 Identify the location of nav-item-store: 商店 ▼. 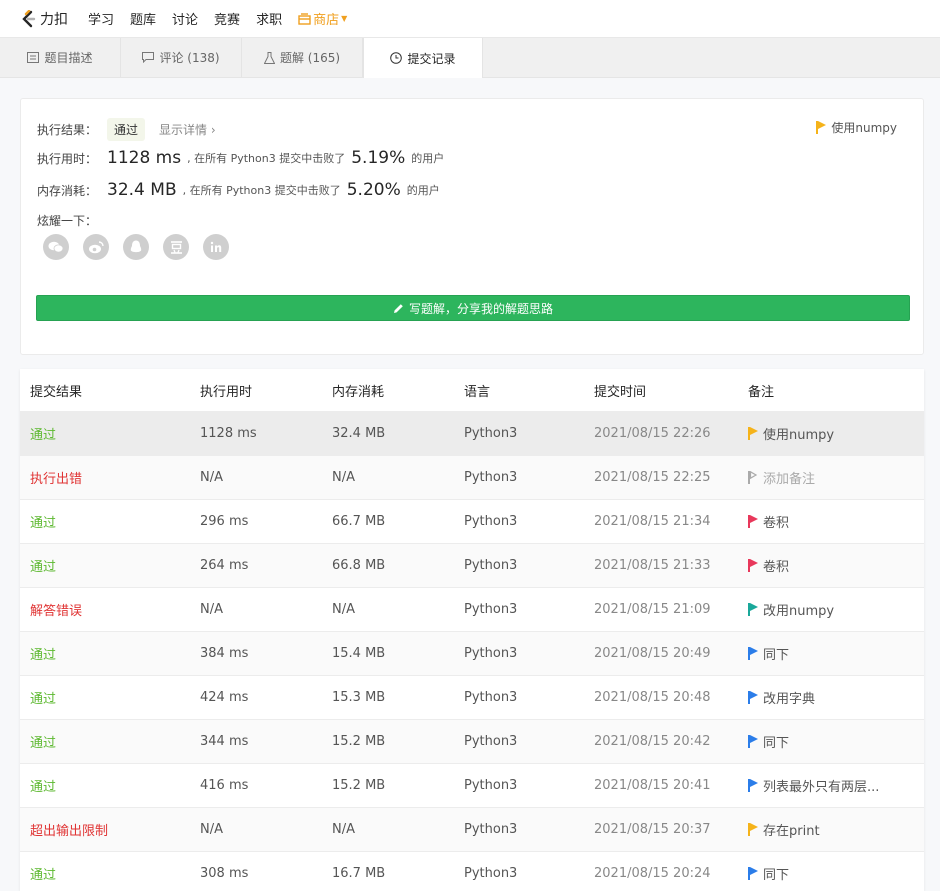
(322, 18).